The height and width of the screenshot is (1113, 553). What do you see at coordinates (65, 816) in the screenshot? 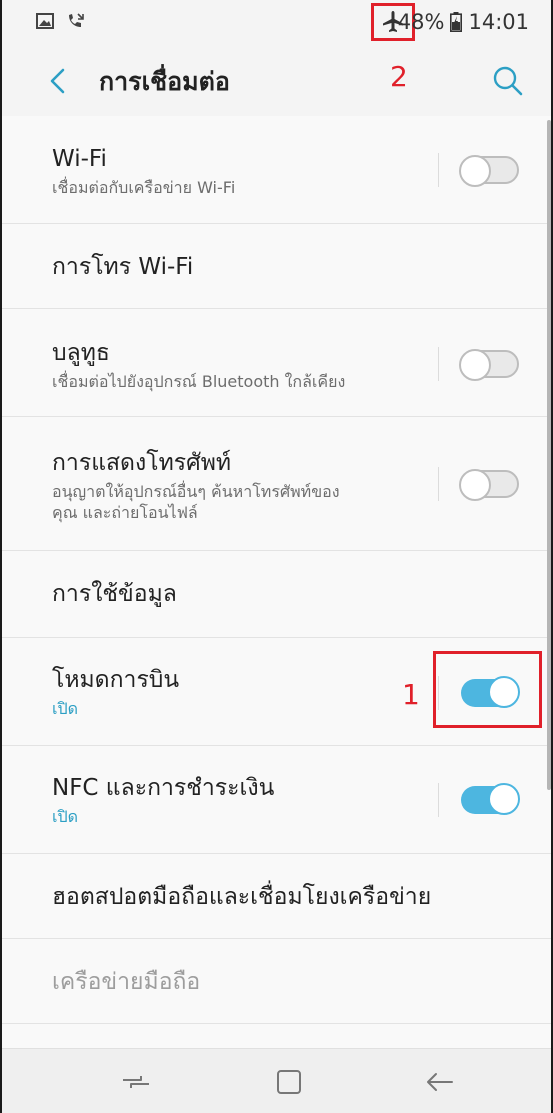
I see `setting-subtitle: เปิด` at bounding box center [65, 816].